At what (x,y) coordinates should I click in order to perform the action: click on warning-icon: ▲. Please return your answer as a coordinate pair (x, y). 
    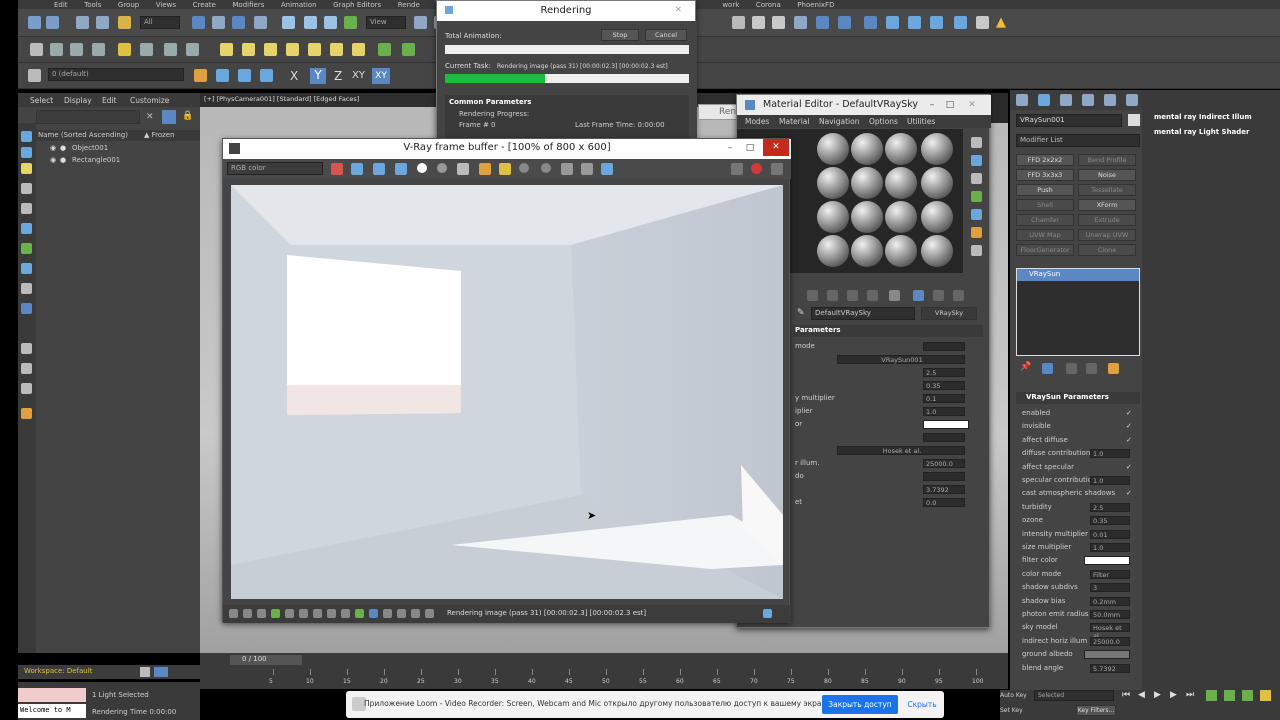
    Looking at the image, I should click on (1001, 22).